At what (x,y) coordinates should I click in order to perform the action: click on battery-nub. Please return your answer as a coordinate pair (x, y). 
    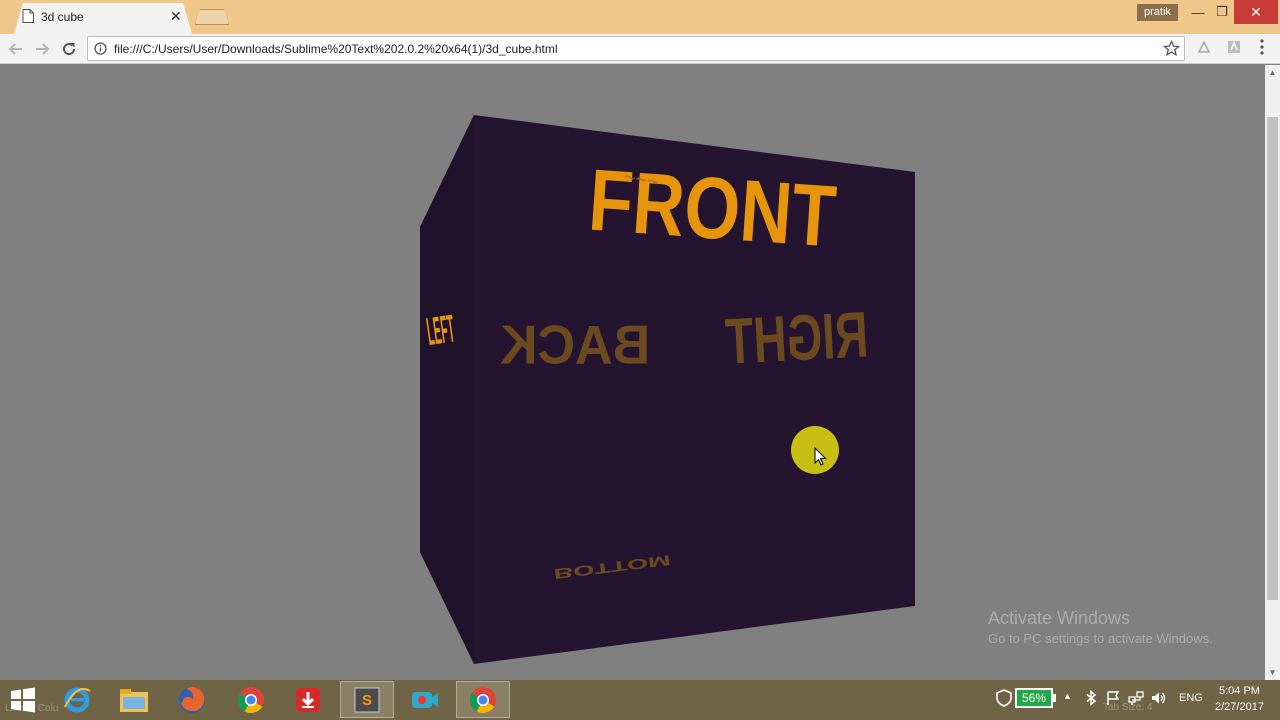
    Looking at the image, I should click on (1054, 698).